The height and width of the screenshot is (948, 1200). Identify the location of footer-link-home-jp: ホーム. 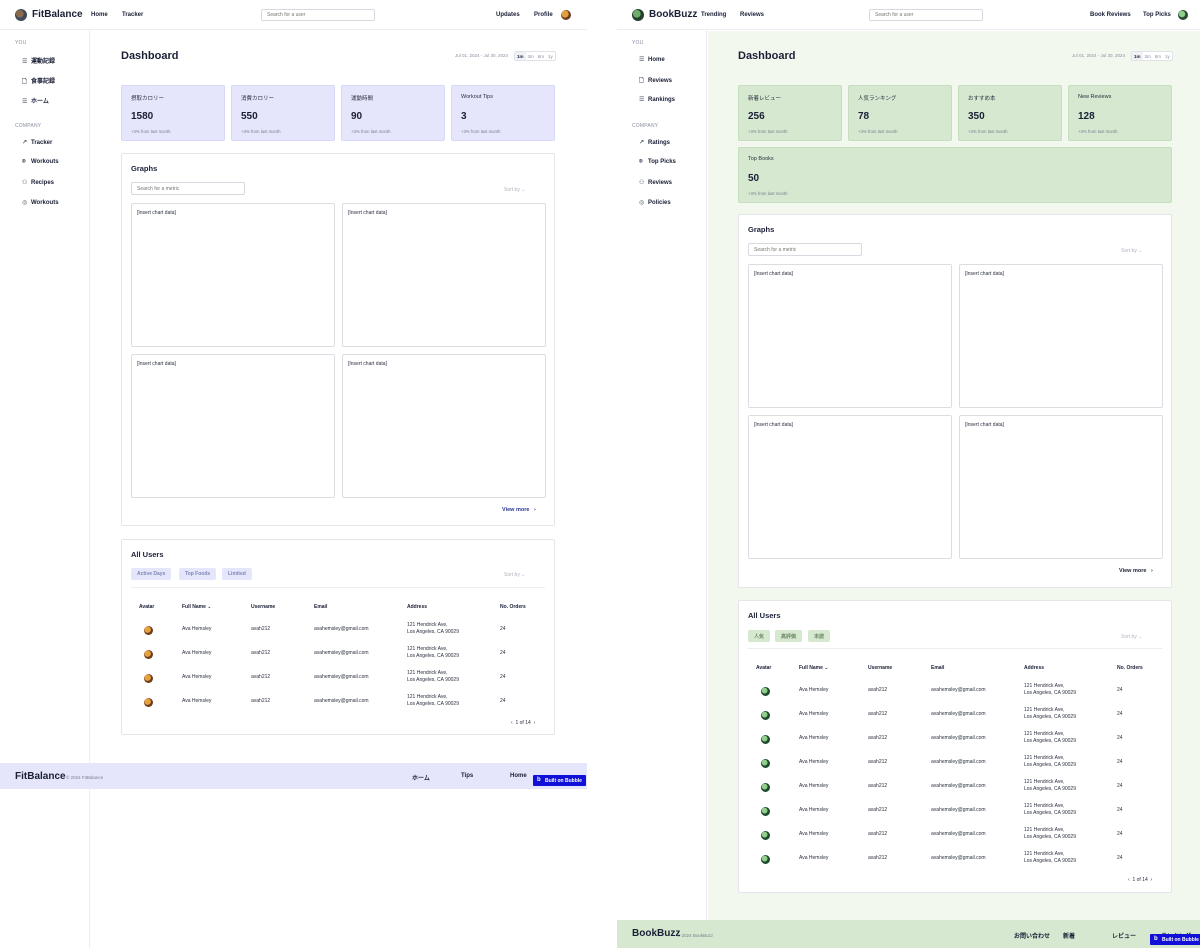
(421, 777).